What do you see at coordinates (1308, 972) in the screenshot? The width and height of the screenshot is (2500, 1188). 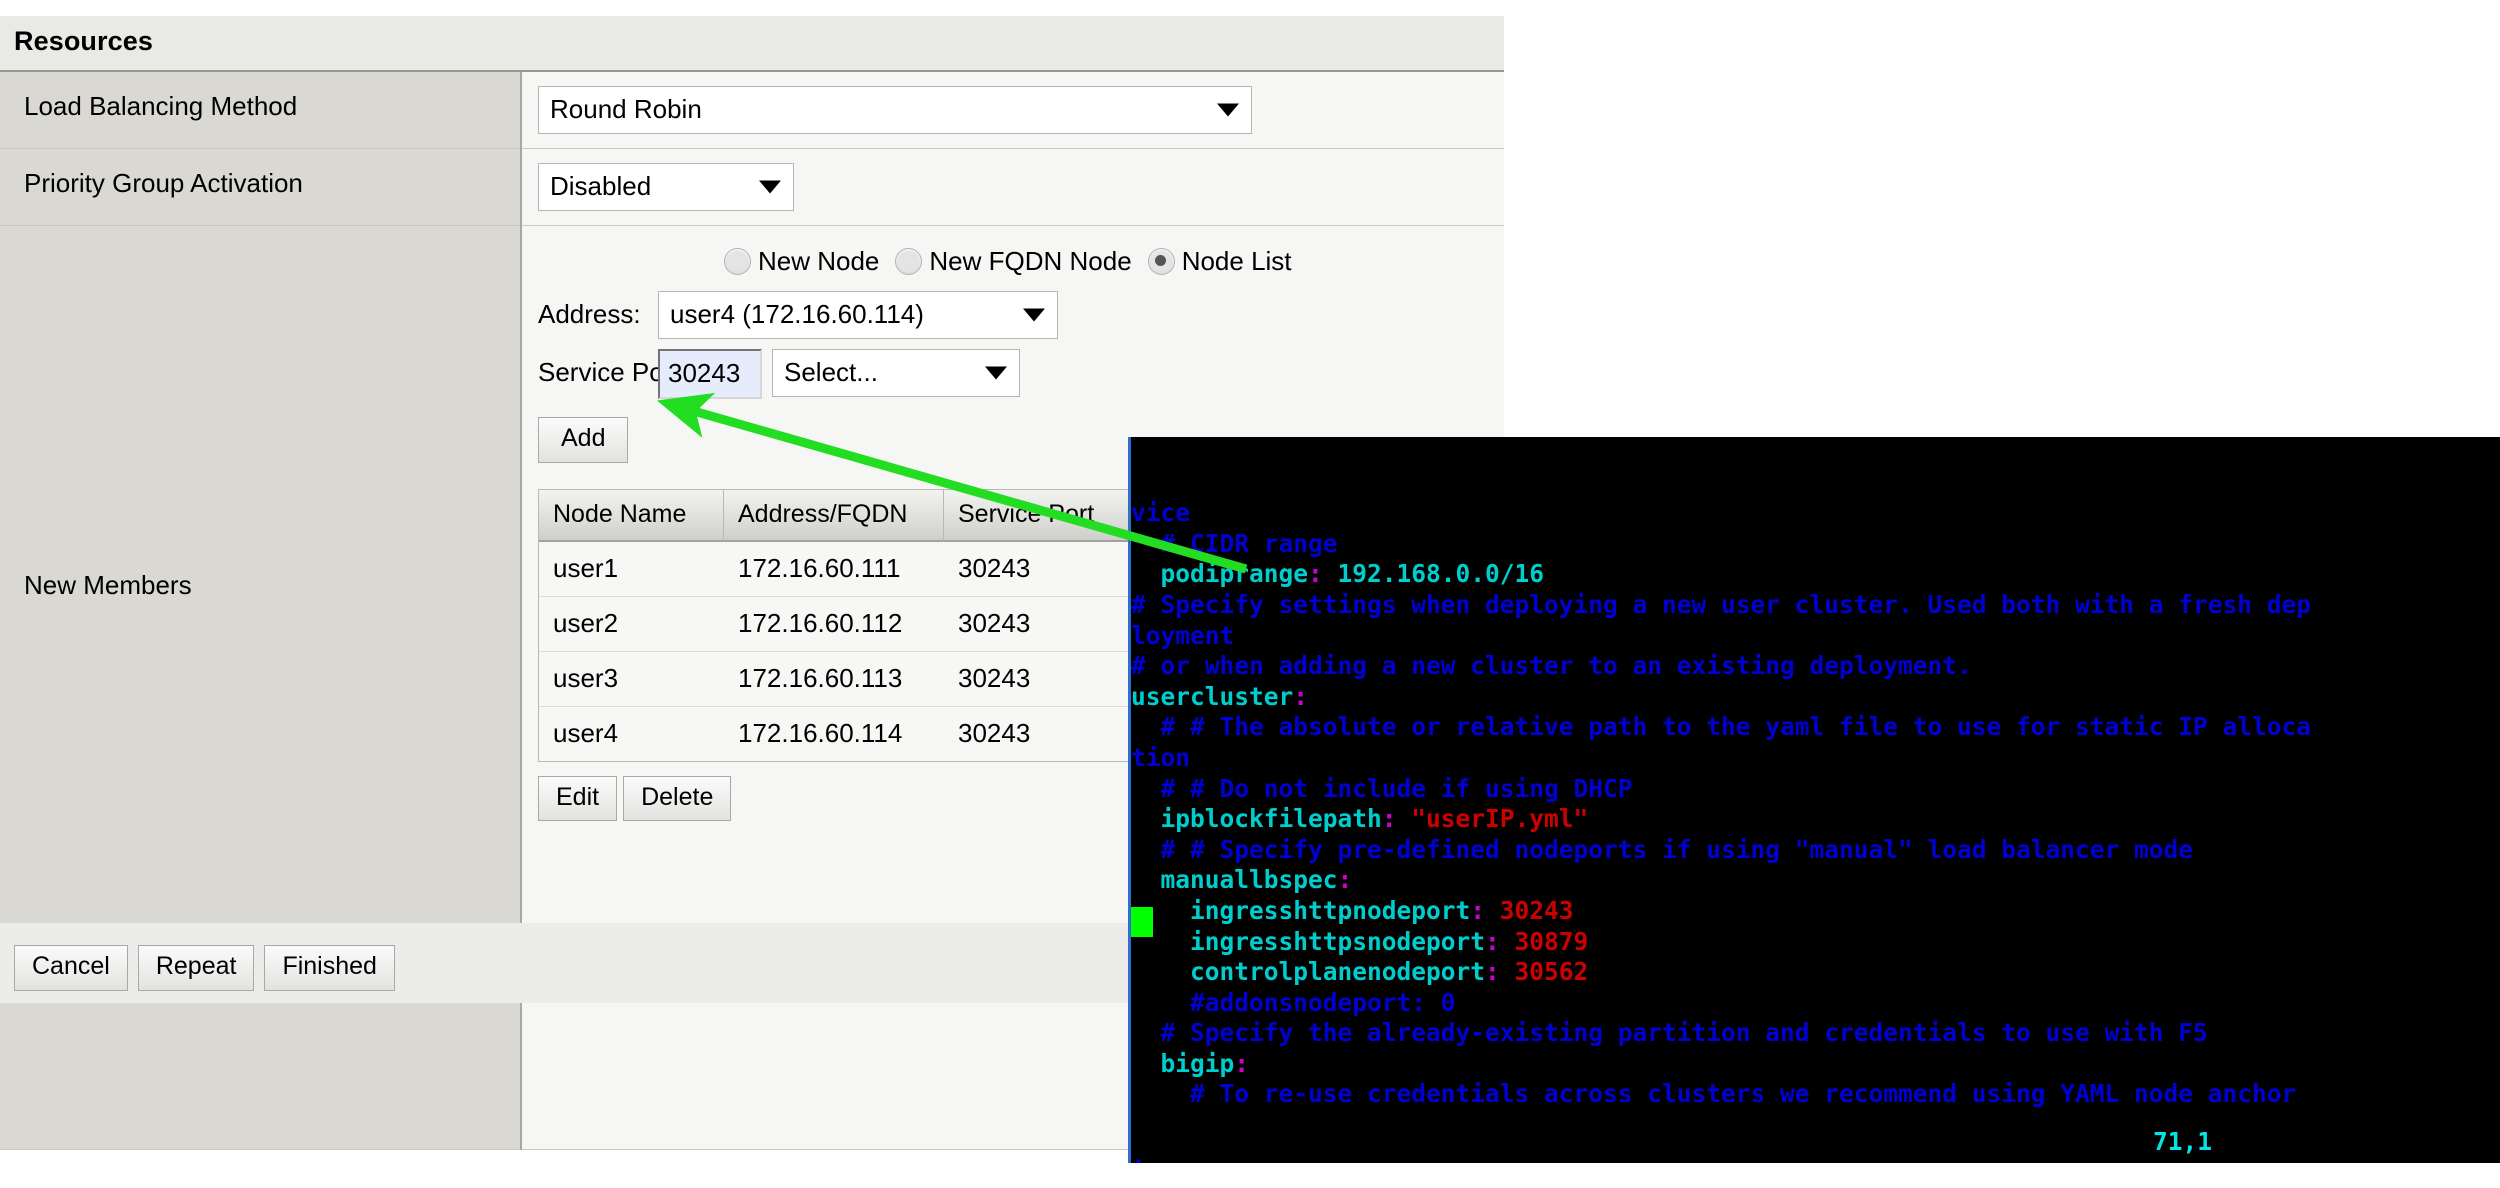 I see `terminal-span: controlplanenodeport` at bounding box center [1308, 972].